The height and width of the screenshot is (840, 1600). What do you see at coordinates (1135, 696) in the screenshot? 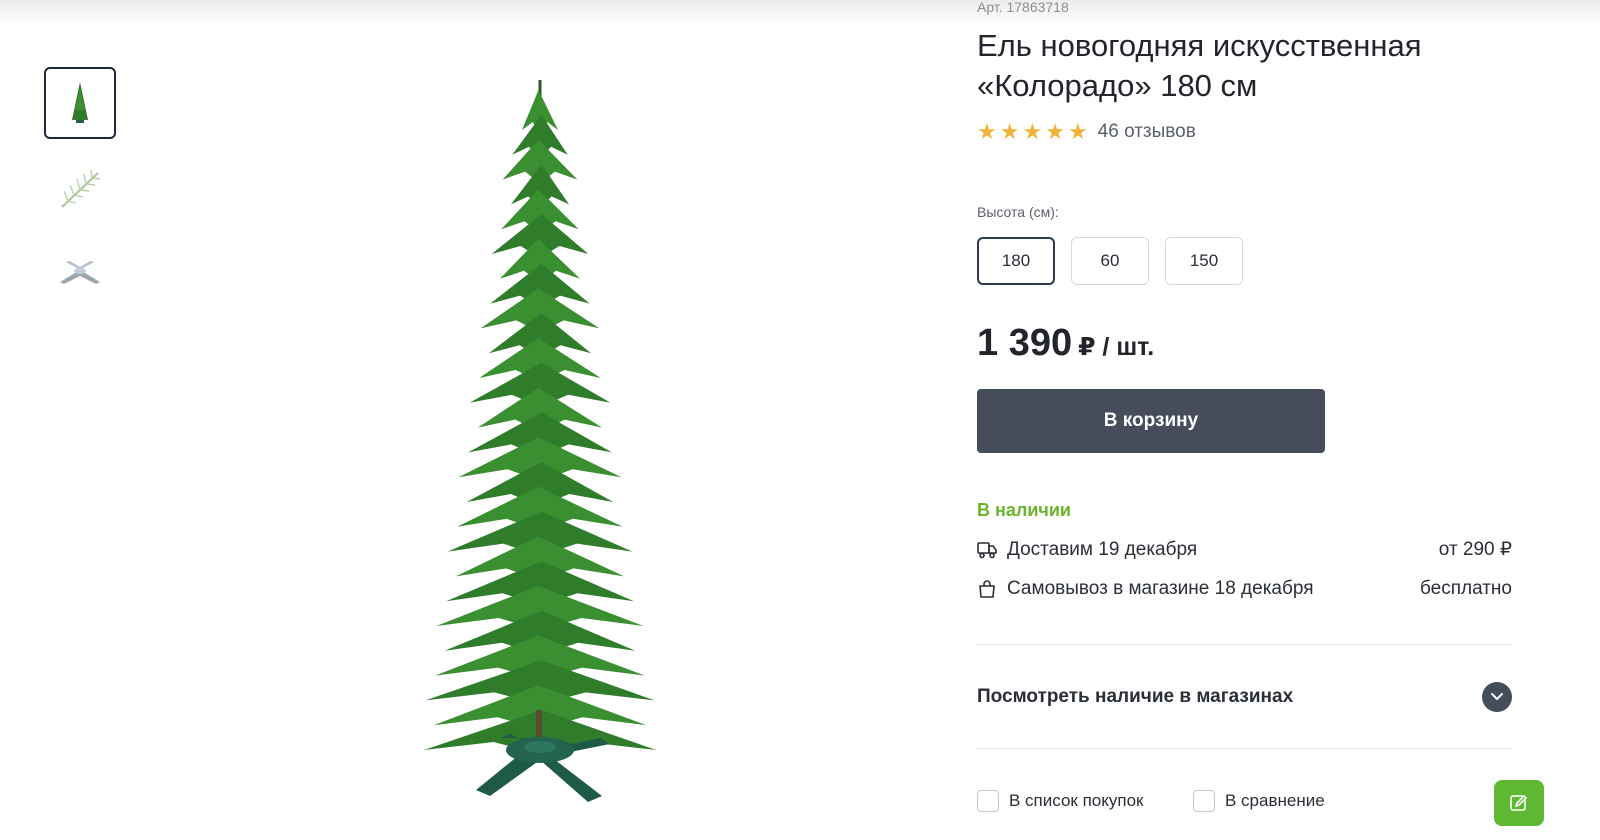
I see `stores-availability-label: Посмотреть наличие в магазинах` at bounding box center [1135, 696].